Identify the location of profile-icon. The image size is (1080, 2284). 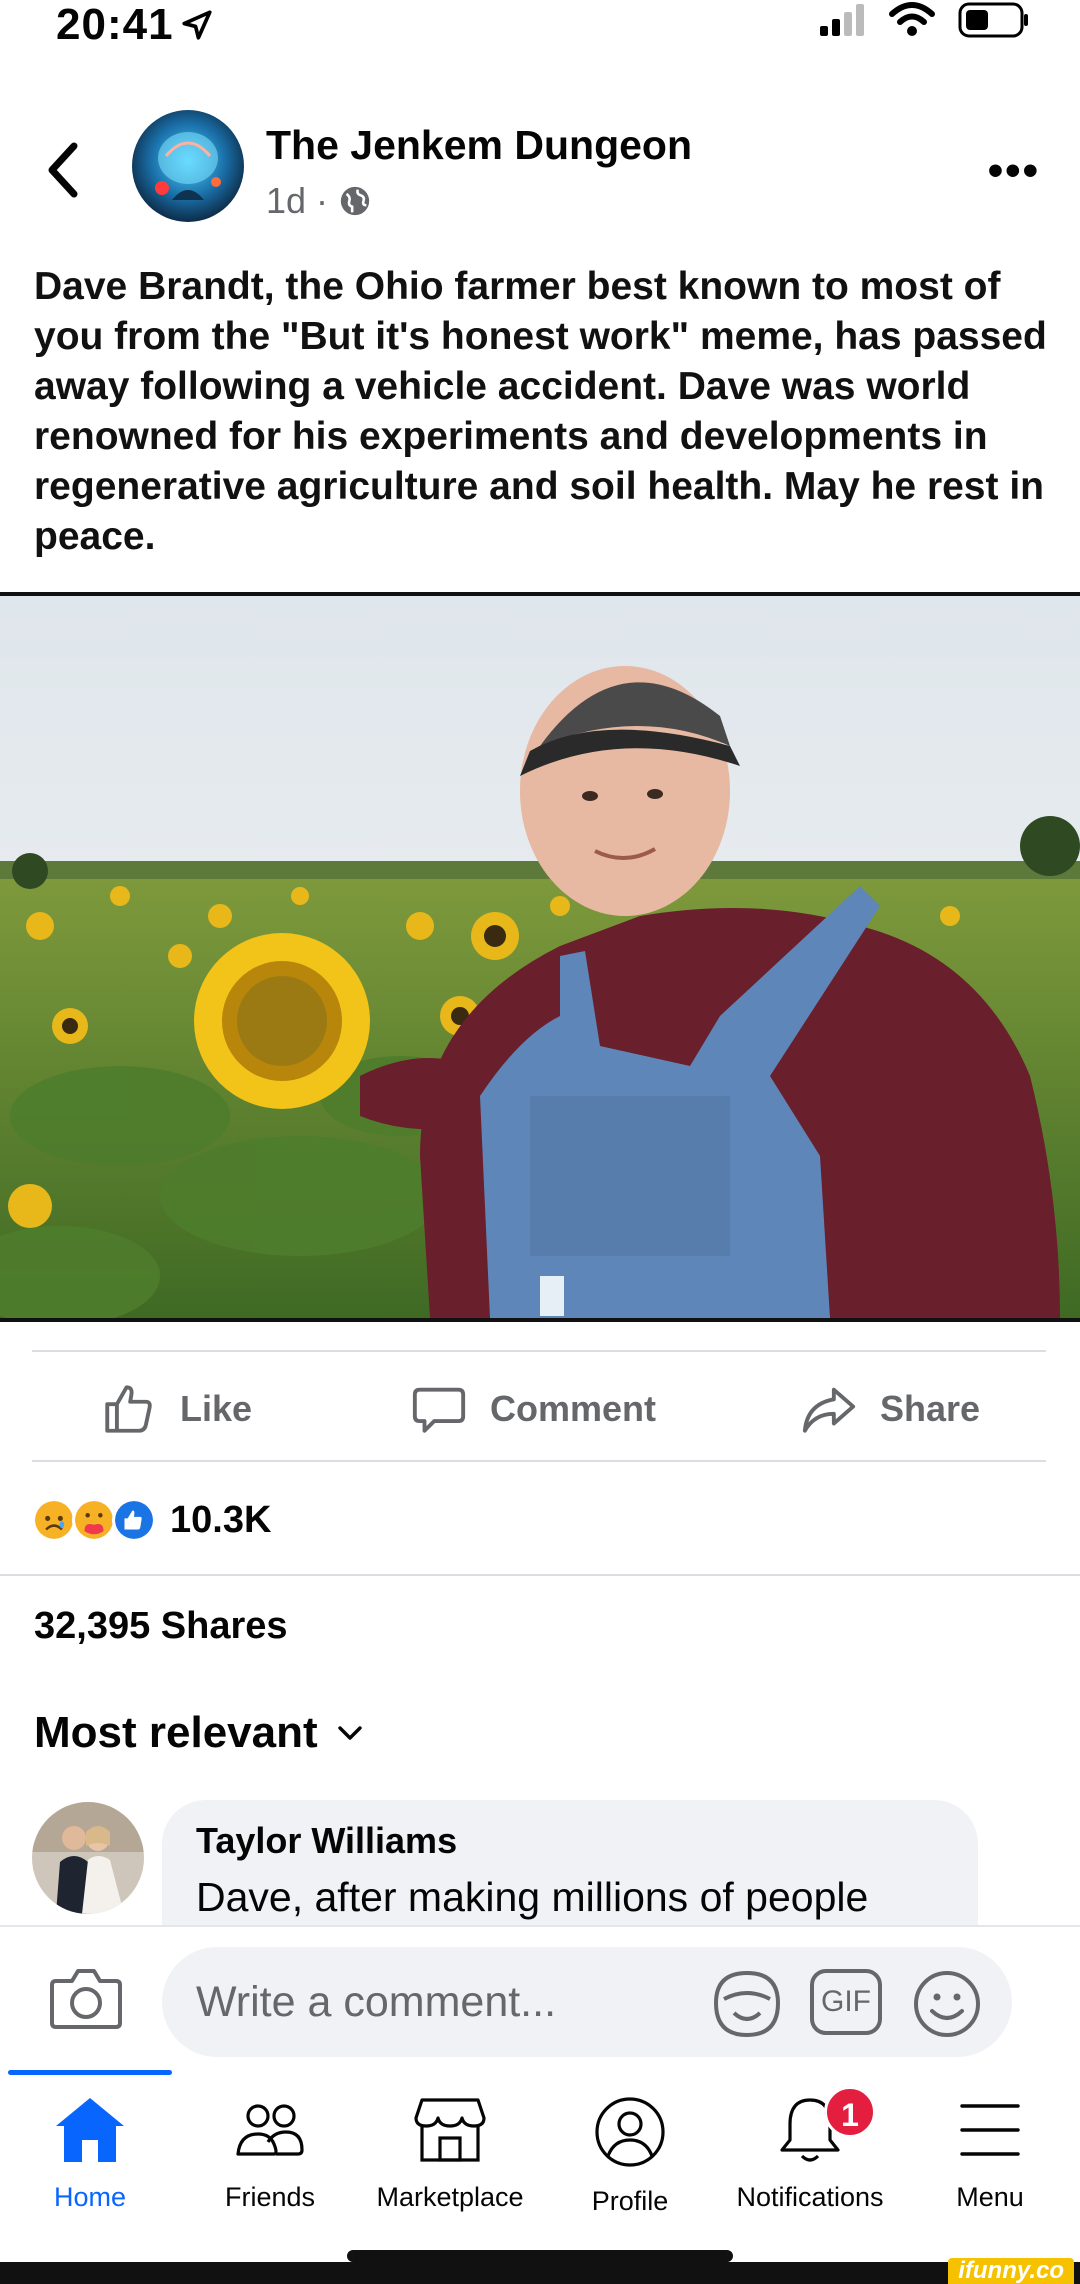
(630, 2132).